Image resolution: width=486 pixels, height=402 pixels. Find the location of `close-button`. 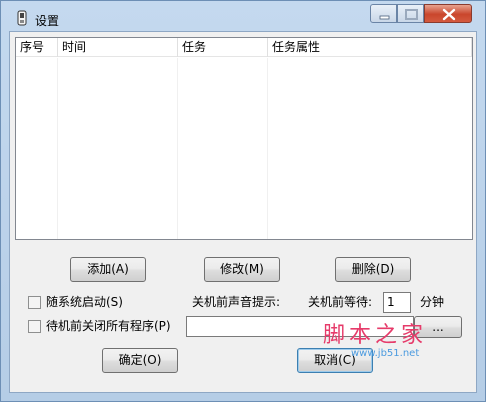

close-button is located at coordinates (448, 13).